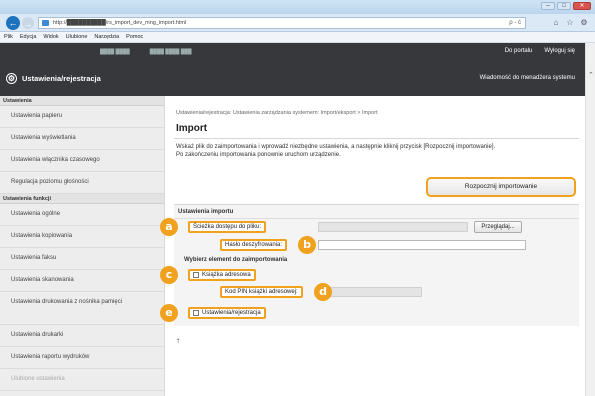 The height and width of the screenshot is (396, 595). Describe the element at coordinates (178, 340) in the screenshot. I see `back-to-top-icon: ↑` at that location.